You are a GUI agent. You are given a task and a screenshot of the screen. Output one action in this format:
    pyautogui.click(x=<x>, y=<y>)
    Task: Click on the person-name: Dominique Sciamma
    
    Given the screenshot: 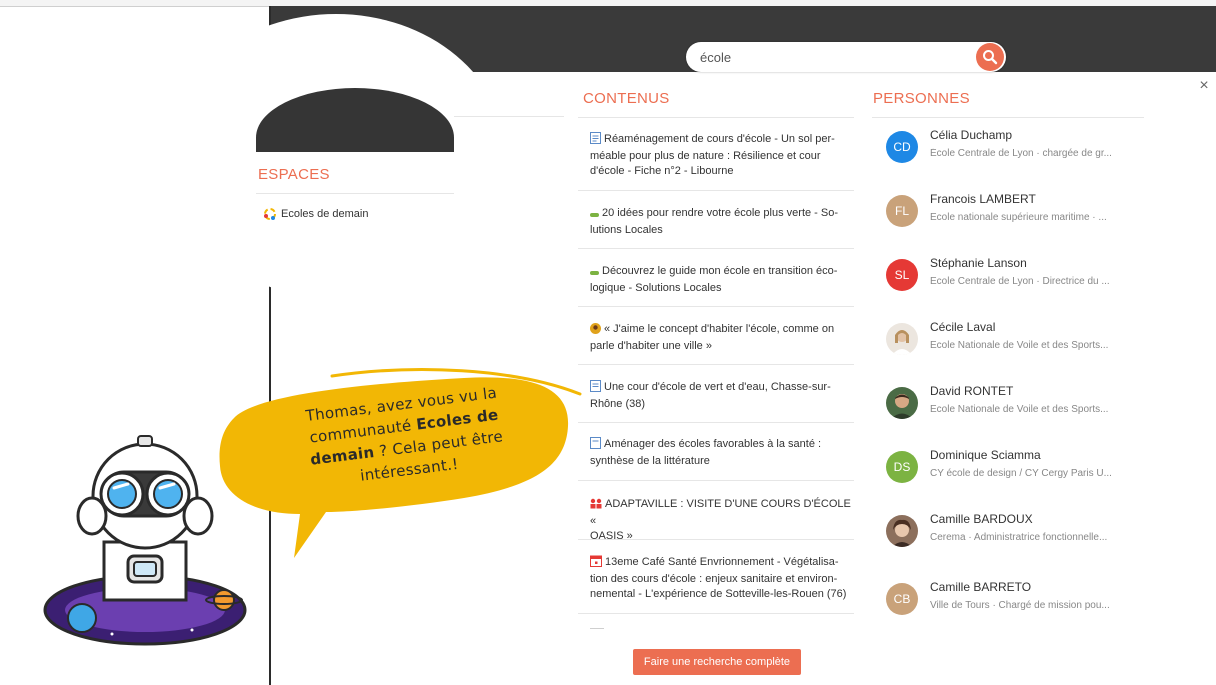 What is the action you would take?
    pyautogui.click(x=985, y=455)
    